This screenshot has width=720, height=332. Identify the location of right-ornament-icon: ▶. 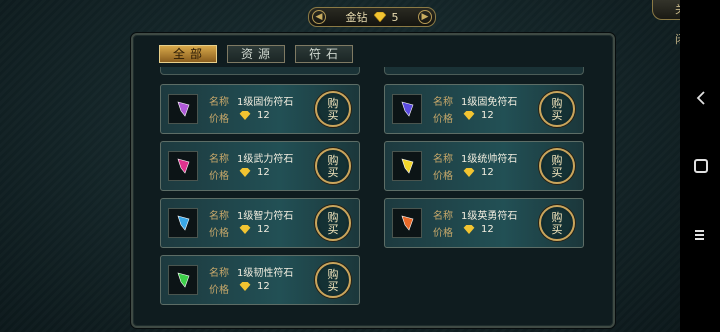
(425, 17).